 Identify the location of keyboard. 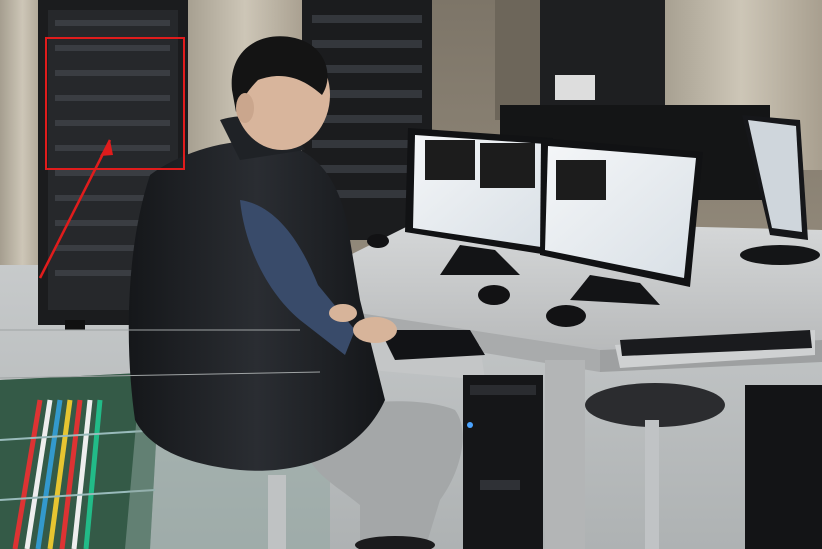
(432, 345).